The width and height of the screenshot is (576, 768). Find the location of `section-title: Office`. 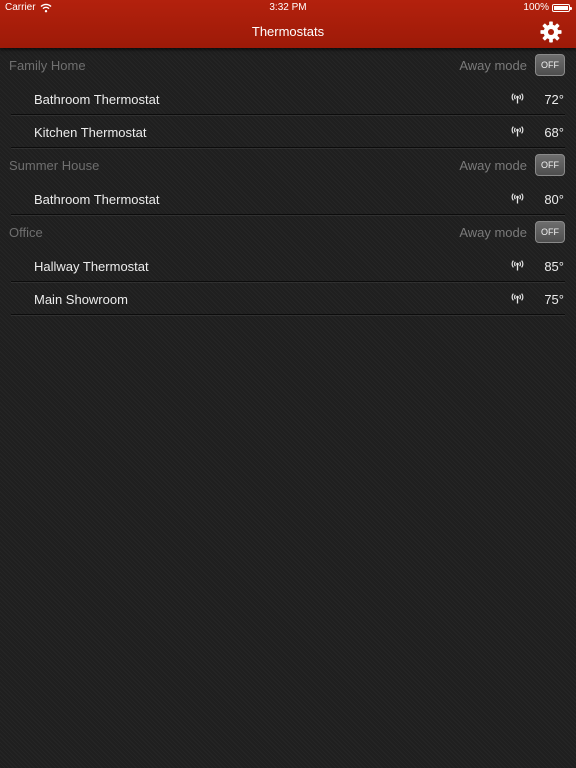

section-title: Office is located at coordinates (26, 232).